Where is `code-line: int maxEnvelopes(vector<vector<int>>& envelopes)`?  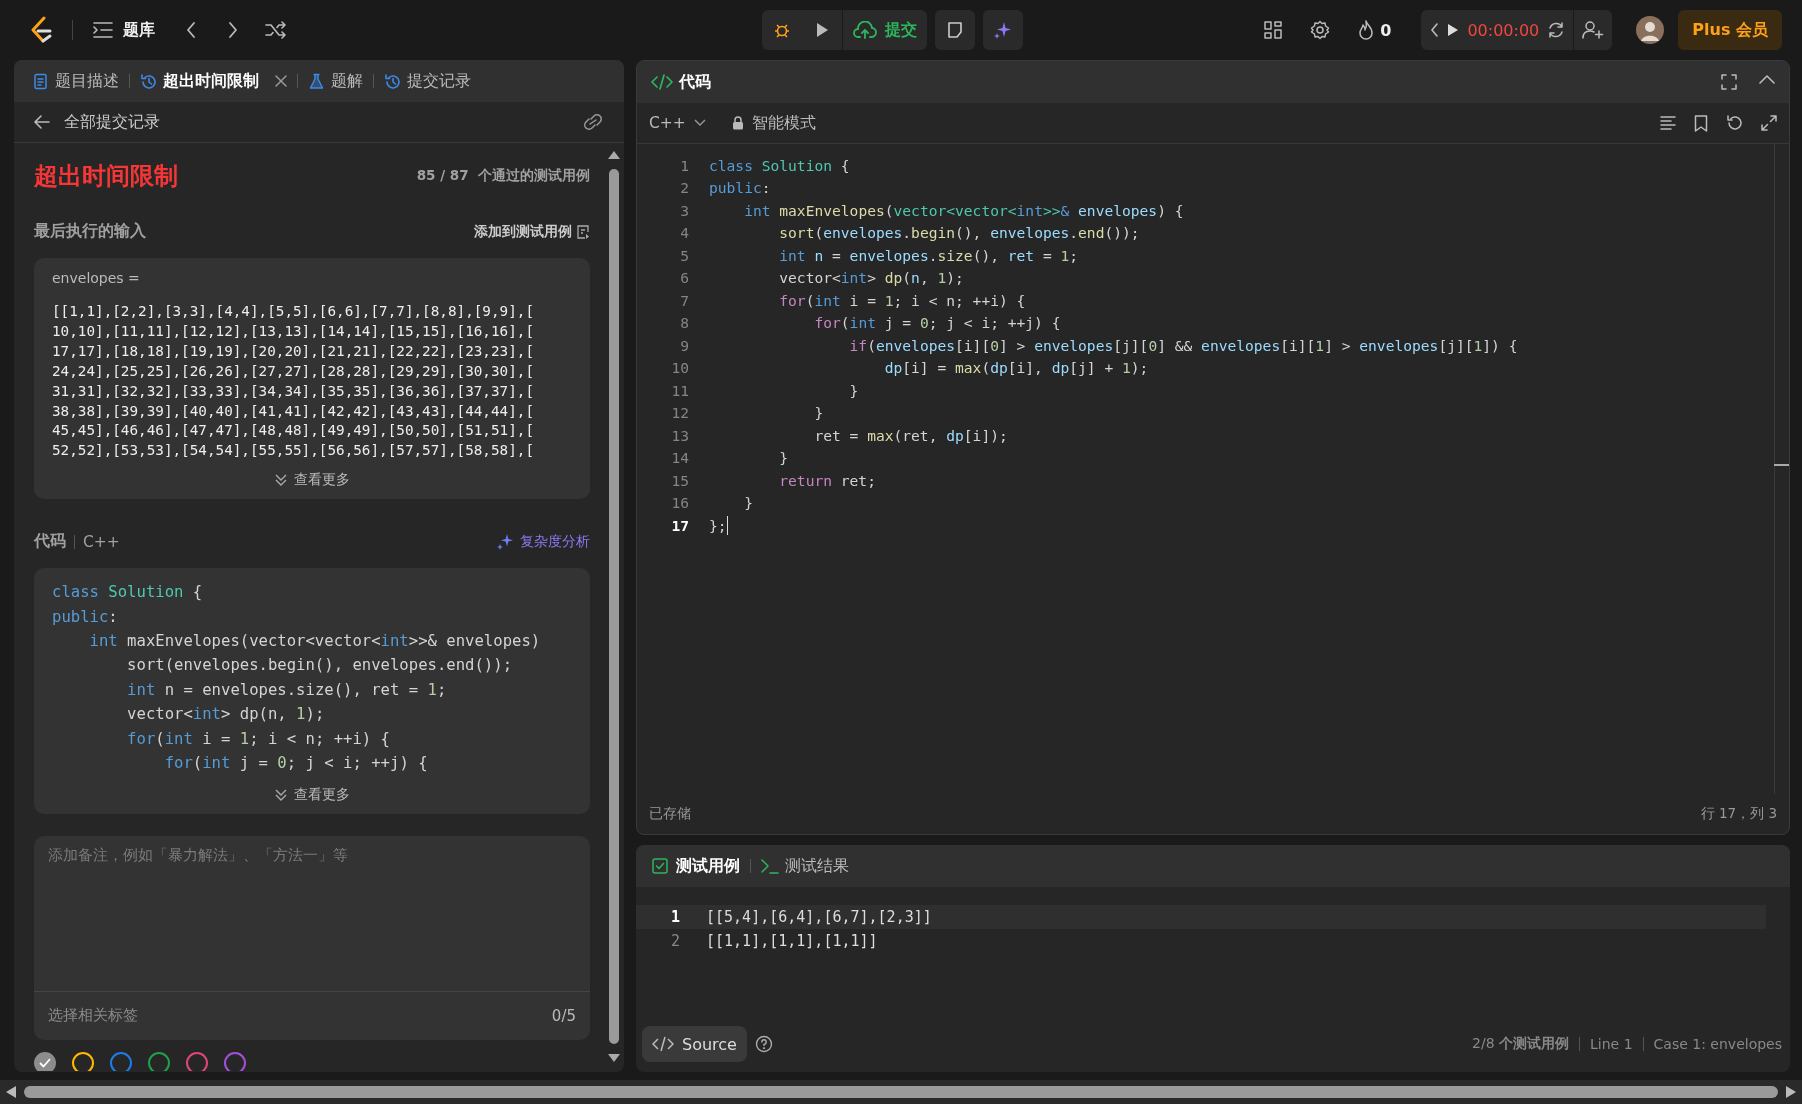 code-line: int maxEnvelopes(vector<vector<int>>& envelopes) is located at coordinates (315, 642).